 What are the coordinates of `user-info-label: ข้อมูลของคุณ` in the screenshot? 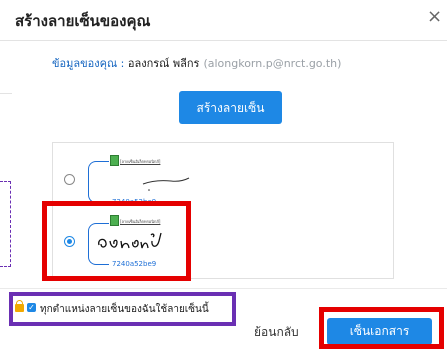 It's located at (85, 63).